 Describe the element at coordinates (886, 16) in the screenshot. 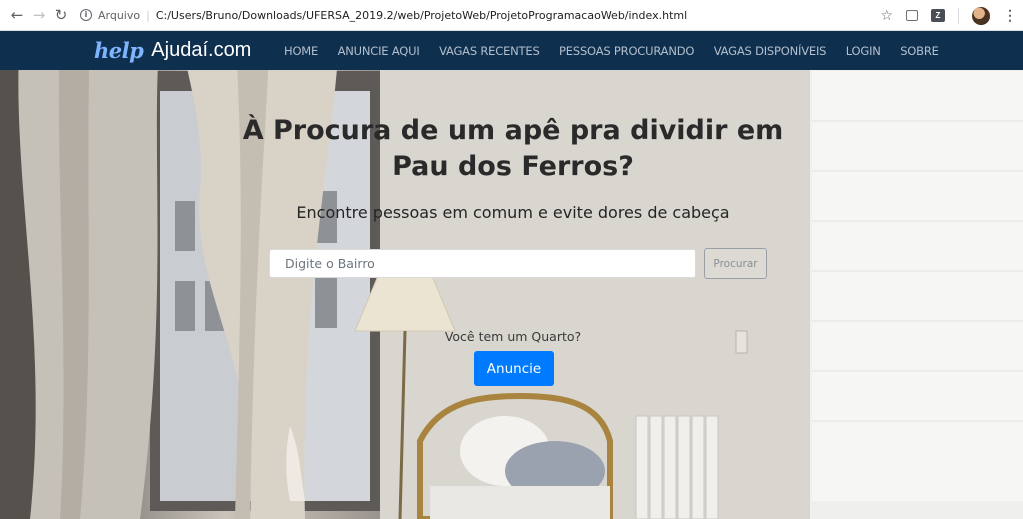

I see `star-icon: ☆` at that location.